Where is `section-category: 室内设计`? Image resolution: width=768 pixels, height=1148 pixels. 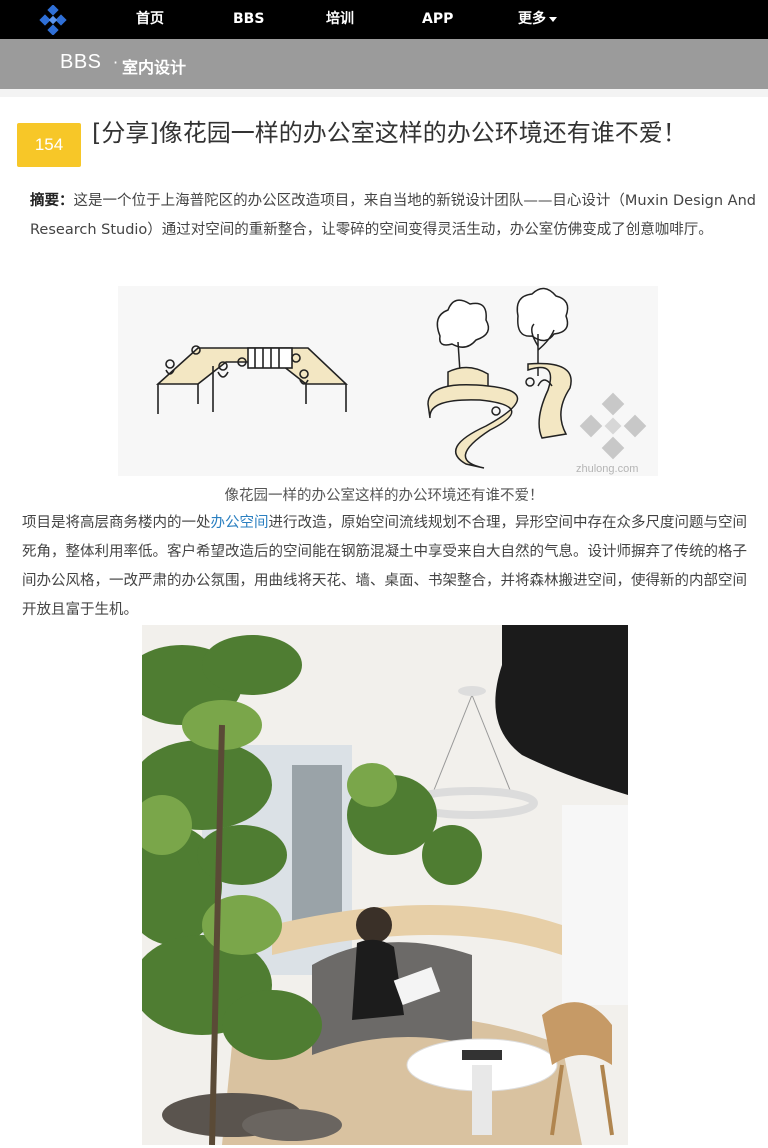
section-category: 室内设计 is located at coordinates (154, 66).